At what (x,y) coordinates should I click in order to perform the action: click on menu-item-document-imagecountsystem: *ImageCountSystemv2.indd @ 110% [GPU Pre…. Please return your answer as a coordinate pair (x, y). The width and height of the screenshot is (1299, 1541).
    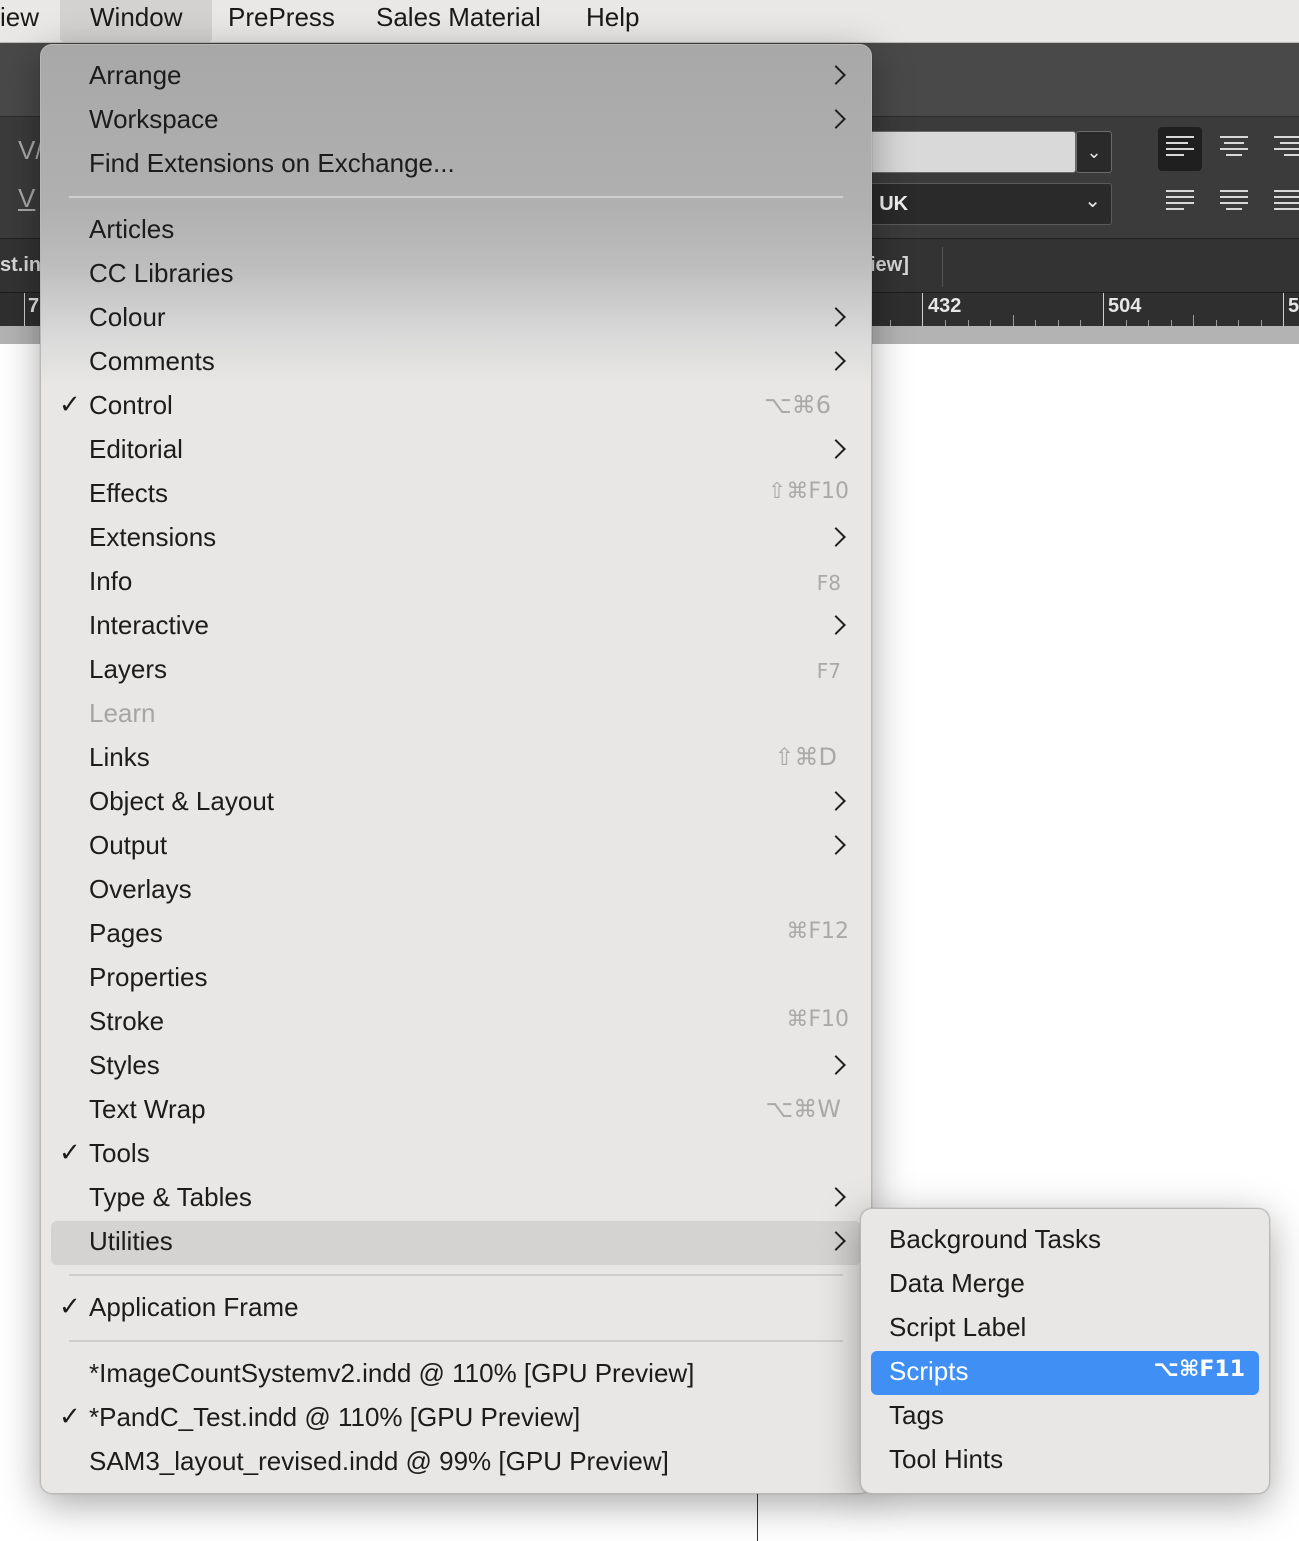
    Looking at the image, I should click on (456, 1375).